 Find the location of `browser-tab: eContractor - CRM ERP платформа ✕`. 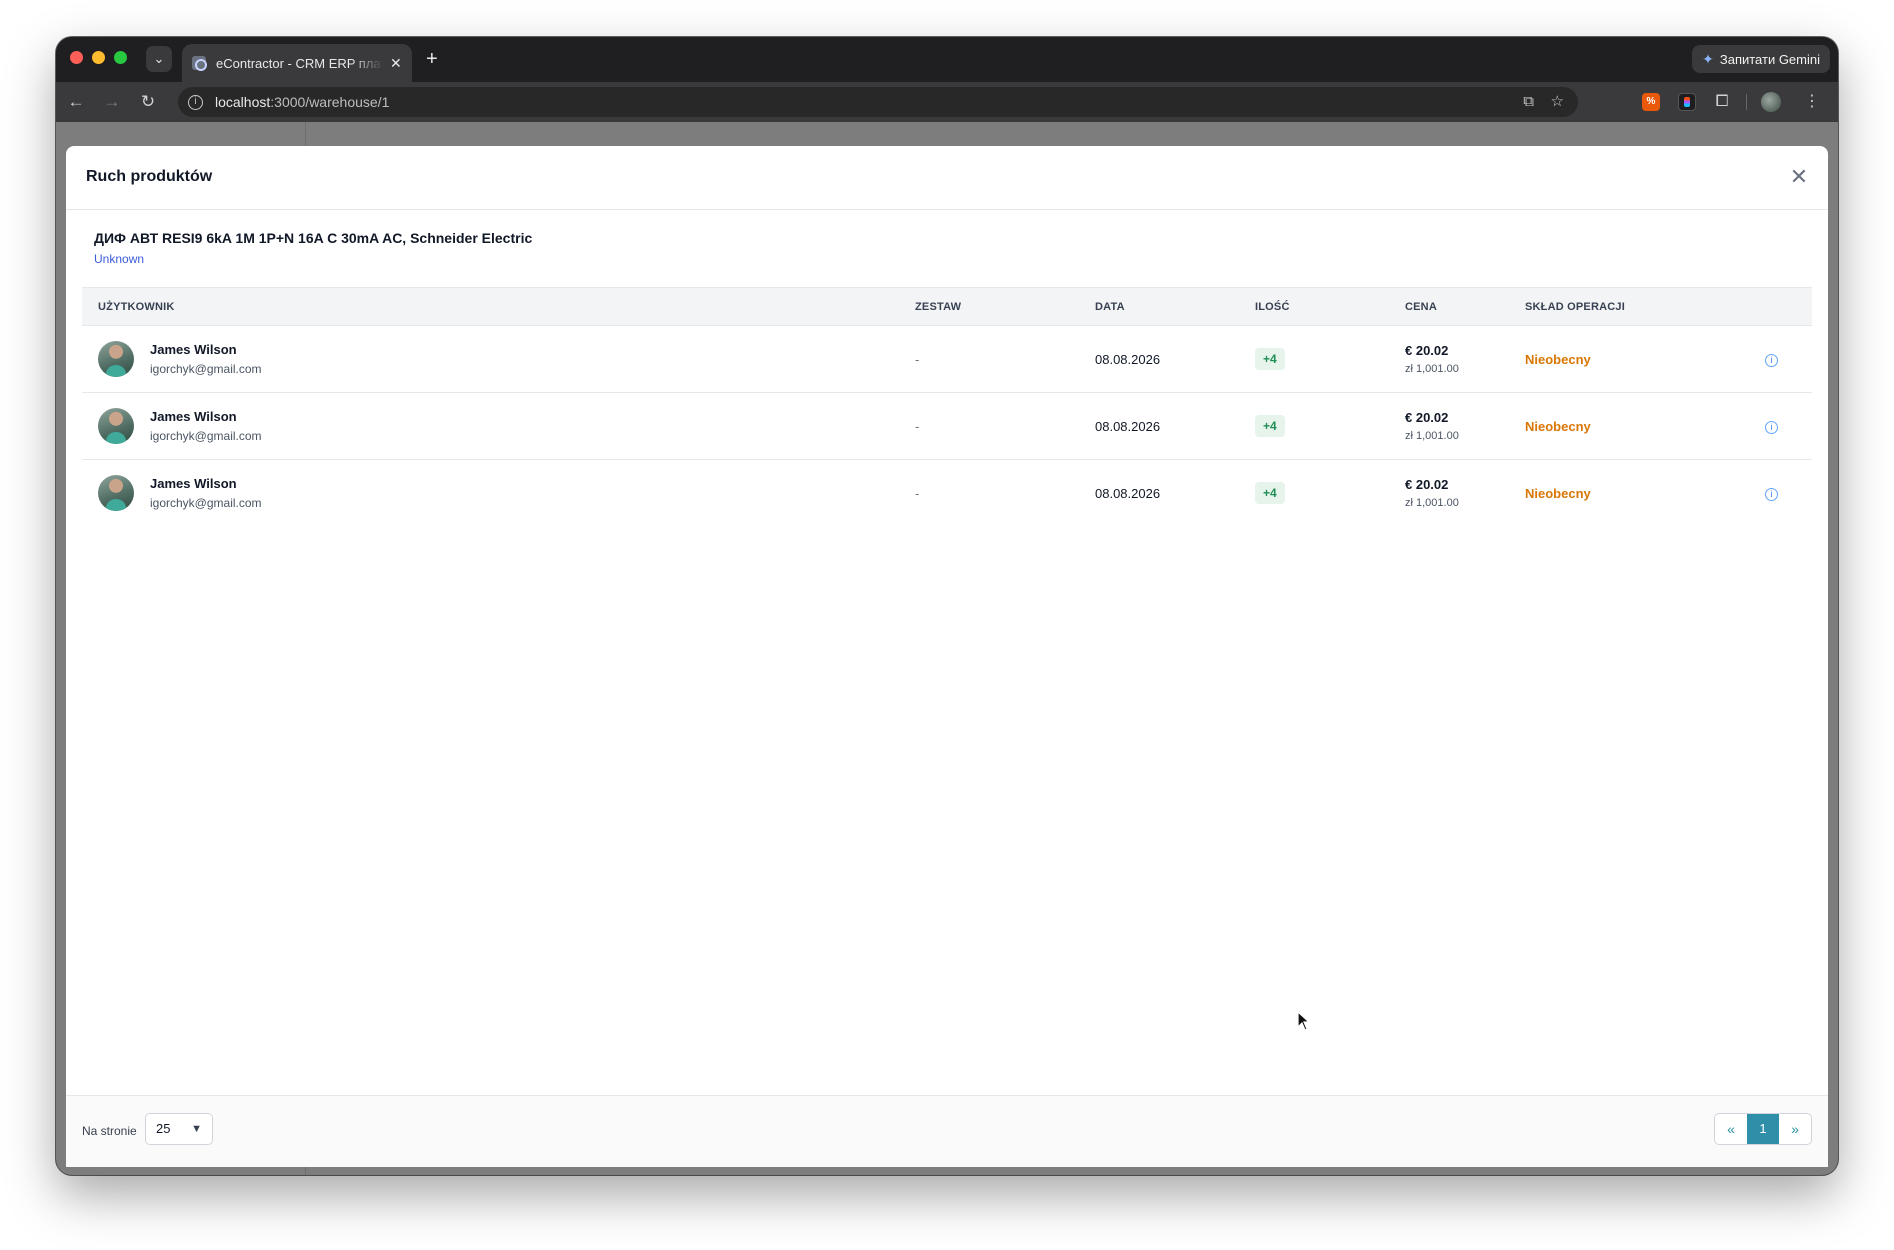

browser-tab: eContractor - CRM ERP платформа ✕ is located at coordinates (297, 63).